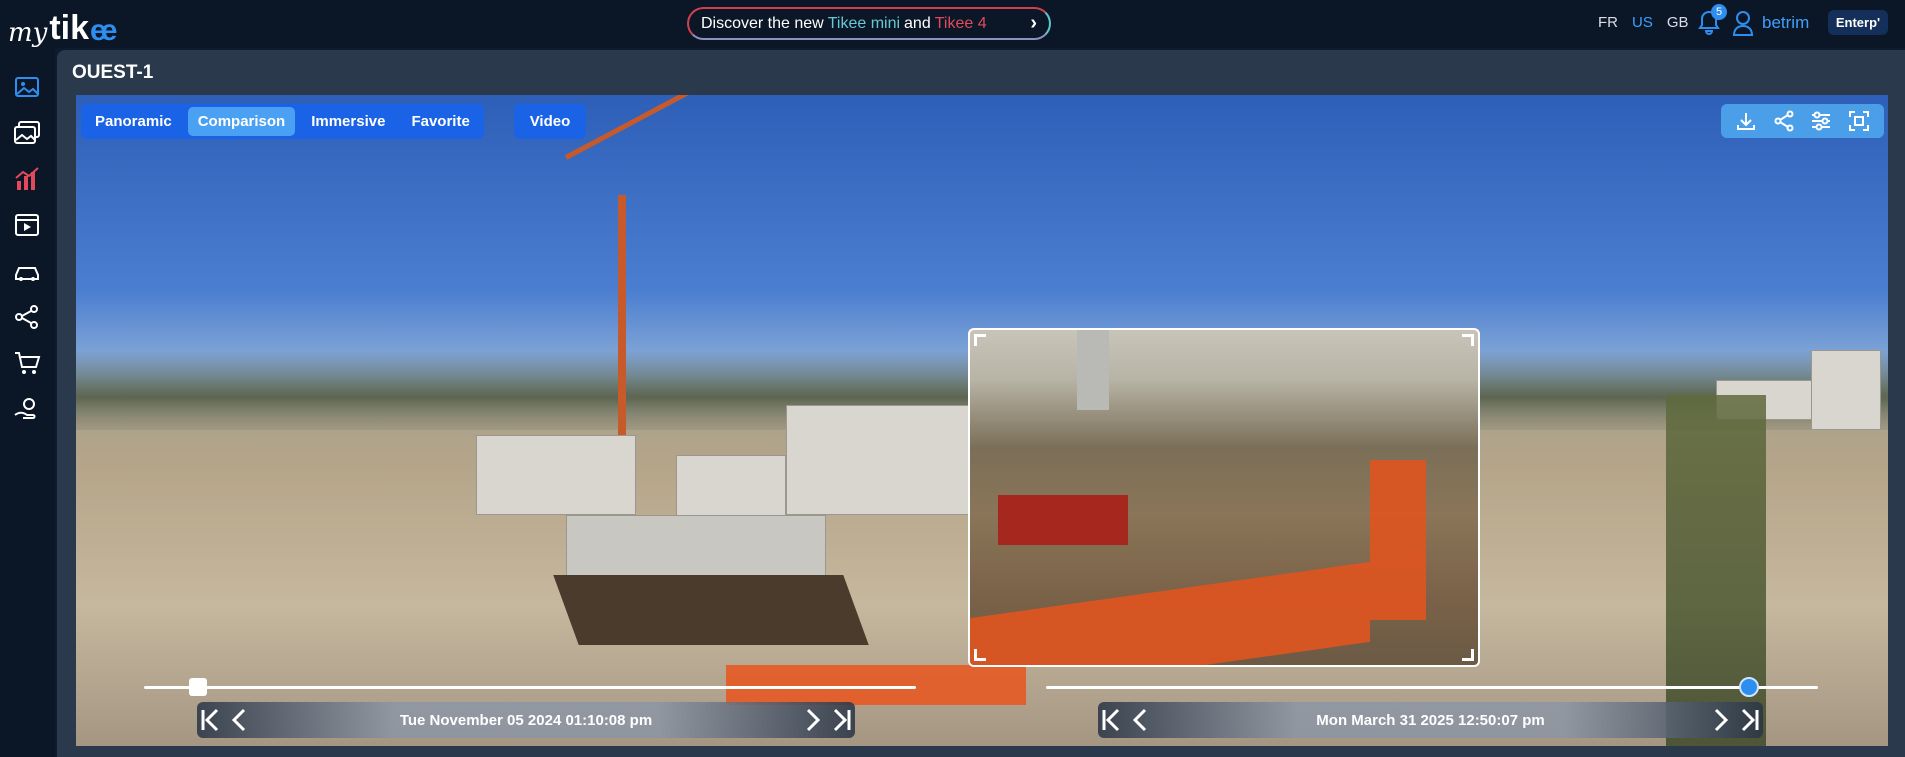 Image resolution: width=1905 pixels, height=757 pixels. What do you see at coordinates (27, 274) in the screenshot?
I see `cars-icon` at bounding box center [27, 274].